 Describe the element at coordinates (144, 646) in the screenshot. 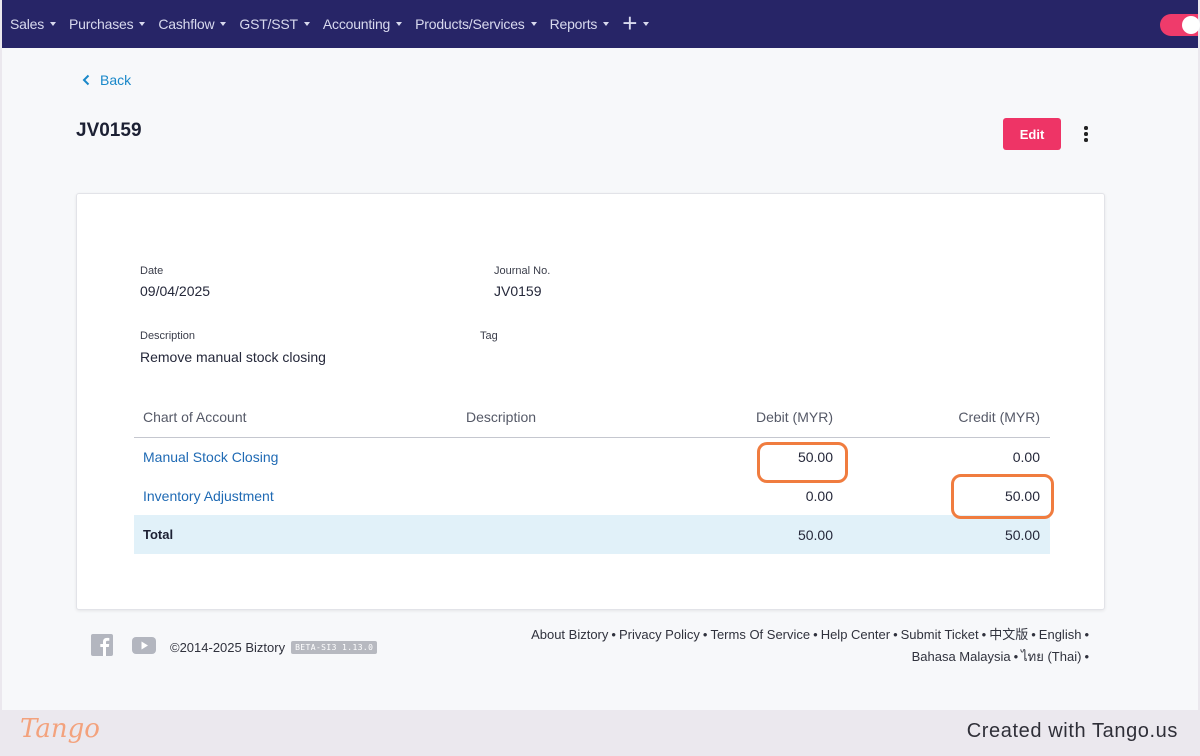

I see `youtube-icon` at that location.